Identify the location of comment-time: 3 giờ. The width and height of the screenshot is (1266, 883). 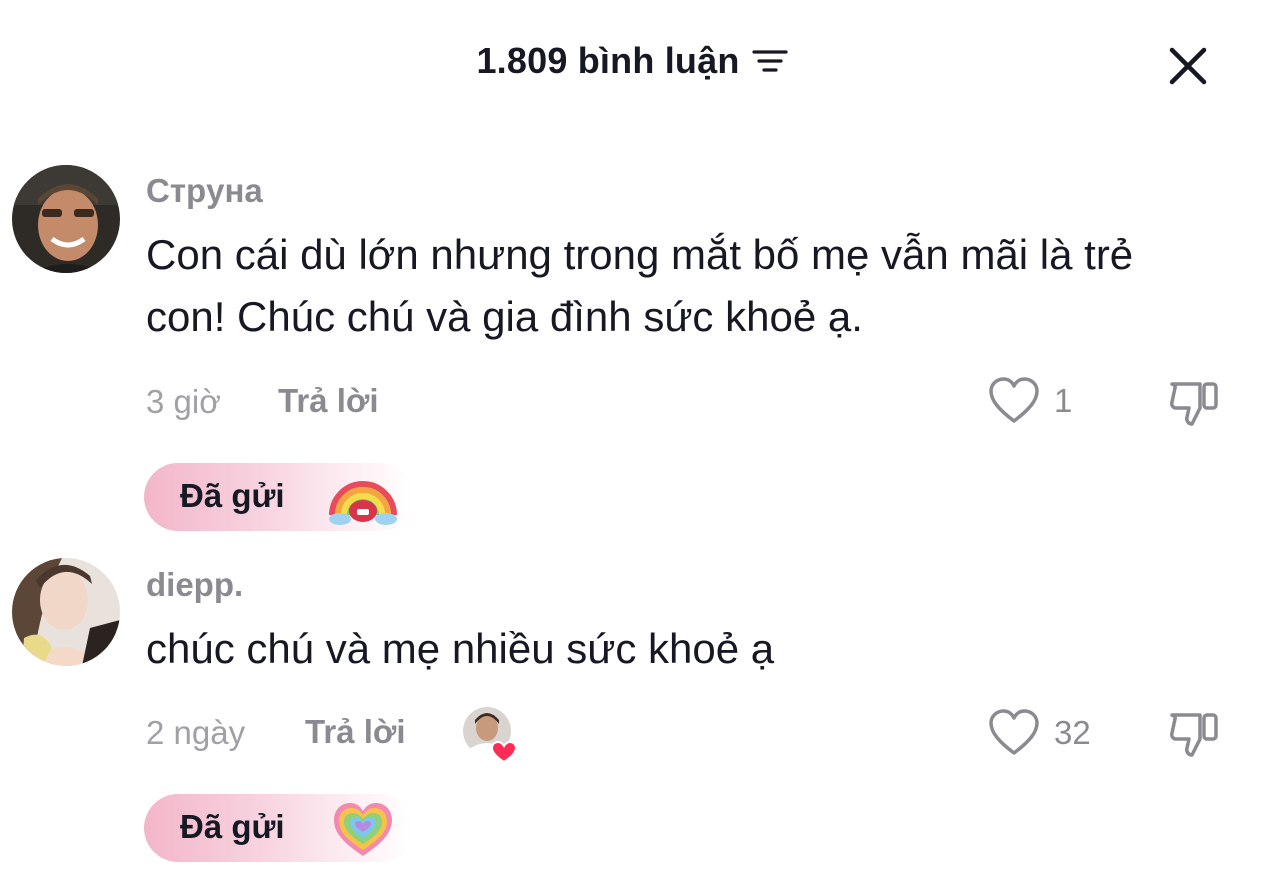
(183, 401).